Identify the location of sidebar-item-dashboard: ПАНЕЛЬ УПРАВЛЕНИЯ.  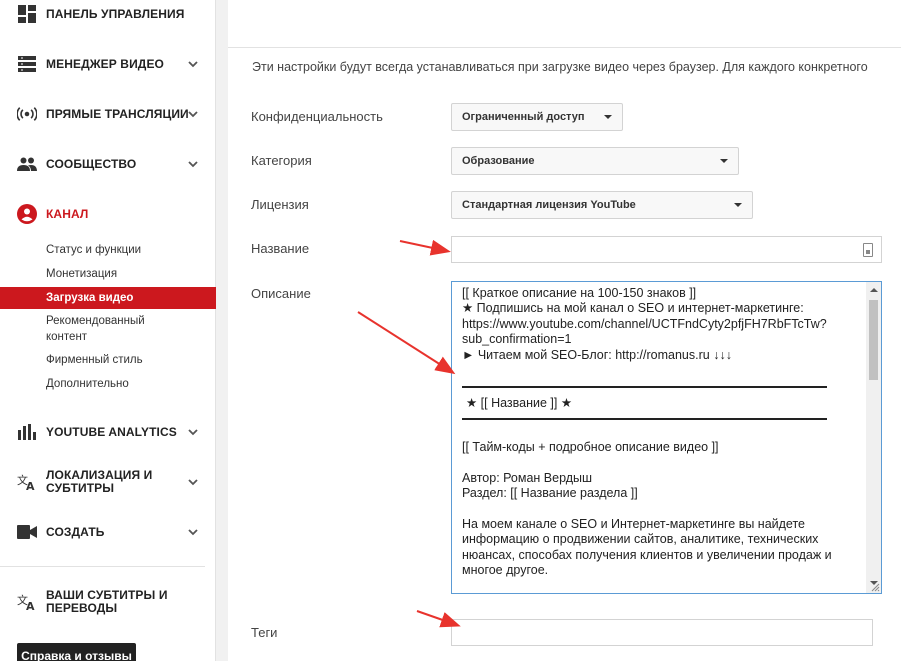
(108, 17).